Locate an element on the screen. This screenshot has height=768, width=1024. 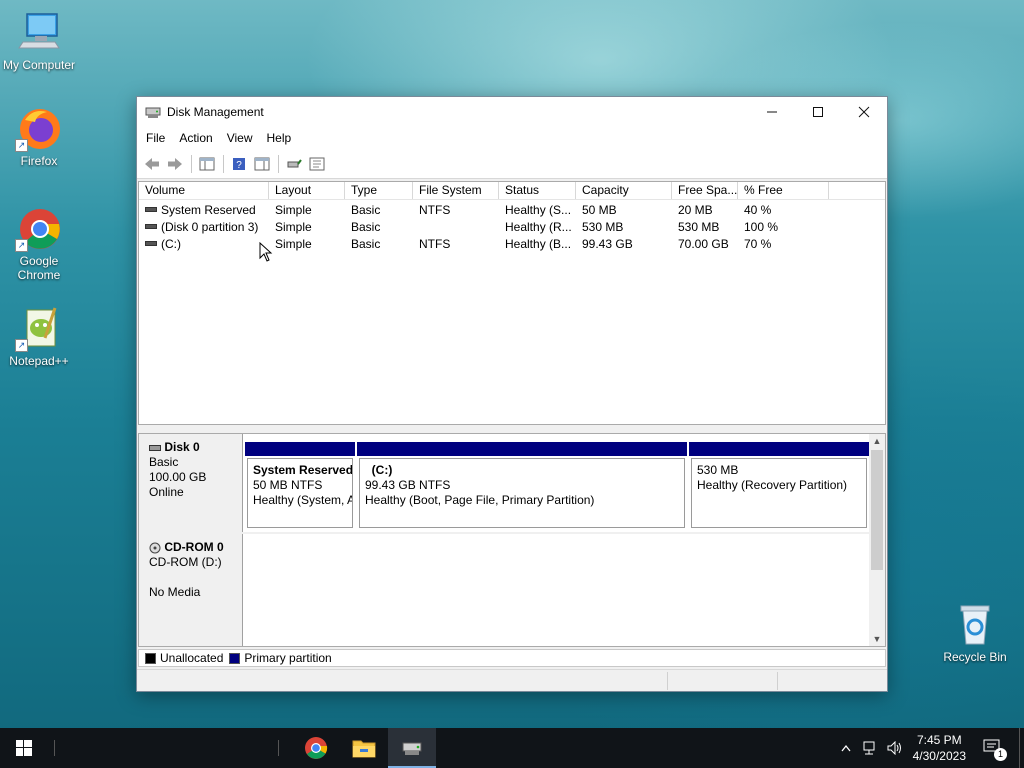
desktop-icon-notepadpp: ↗ Notepad++ is located at coordinates (39, 336).